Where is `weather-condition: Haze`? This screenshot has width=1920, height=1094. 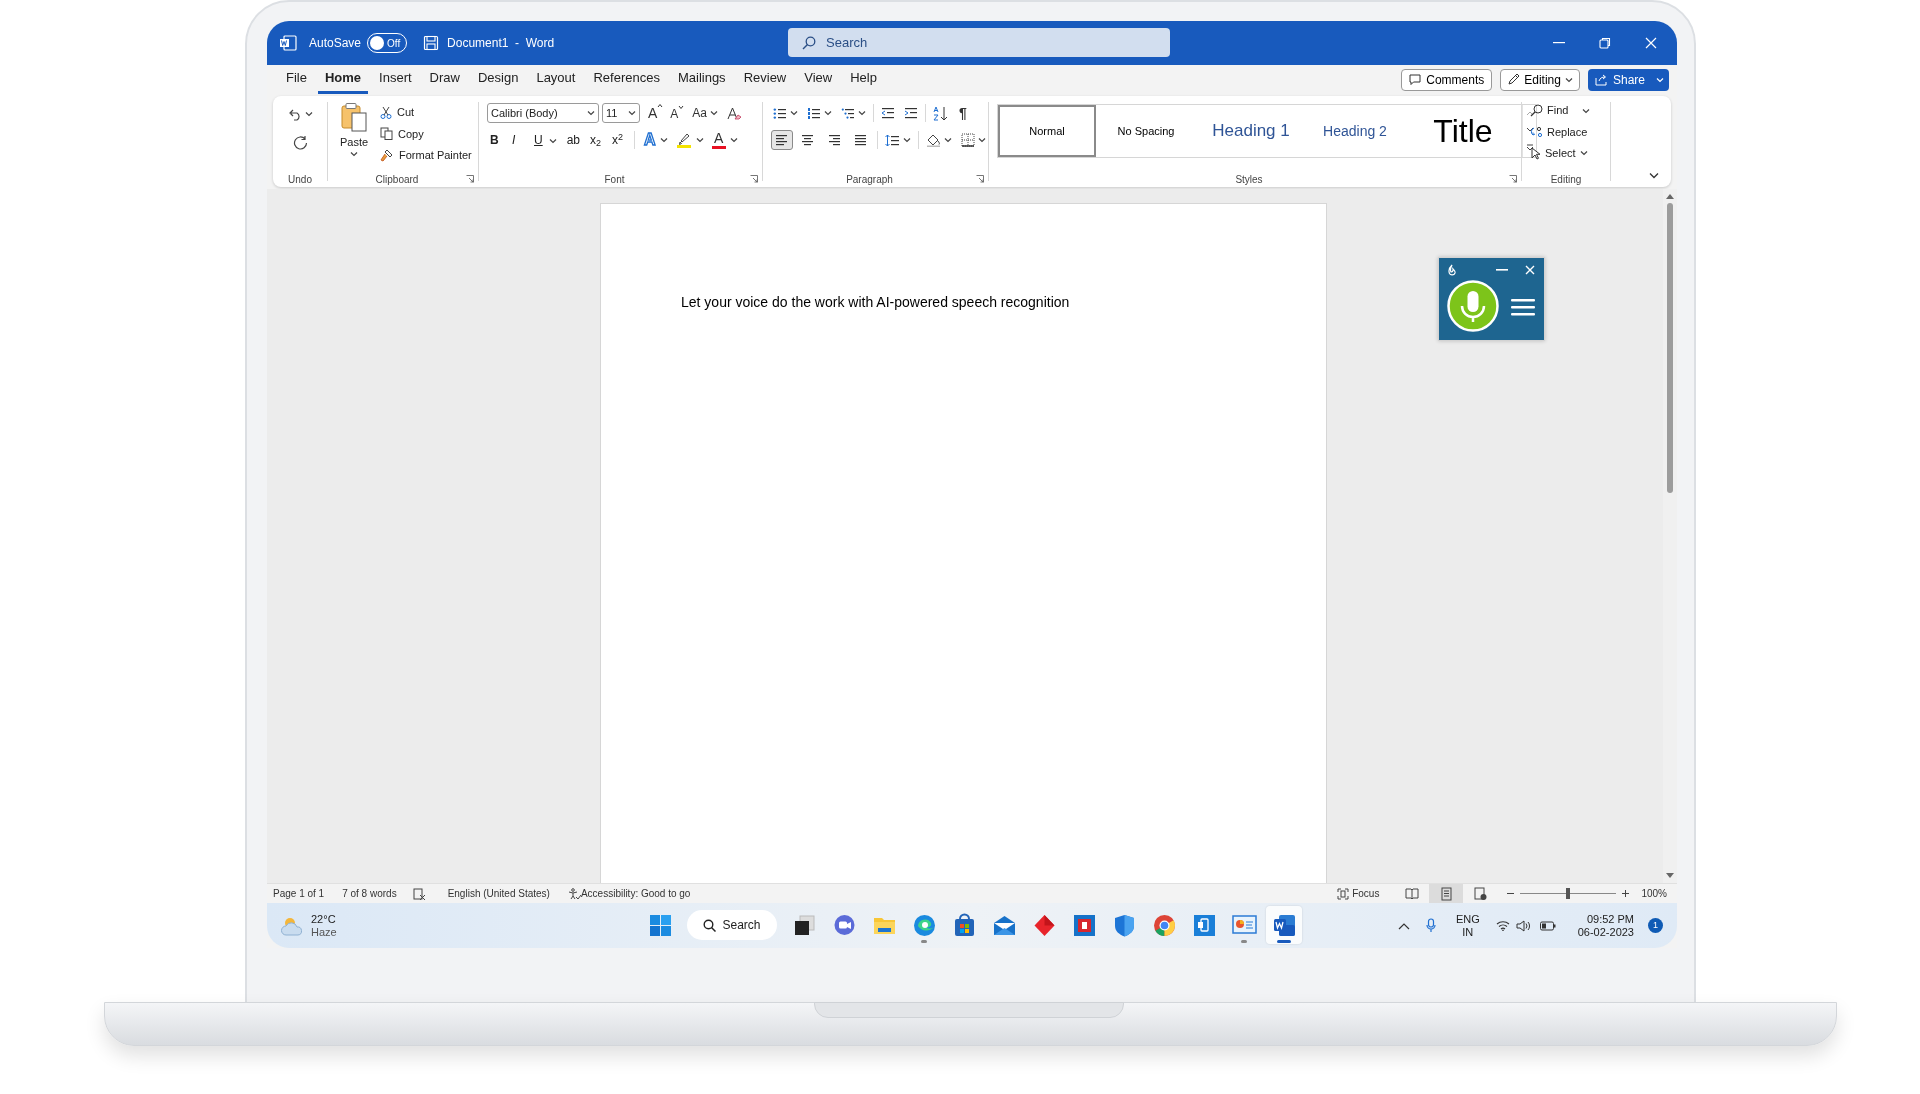
weather-condition: Haze is located at coordinates (324, 932).